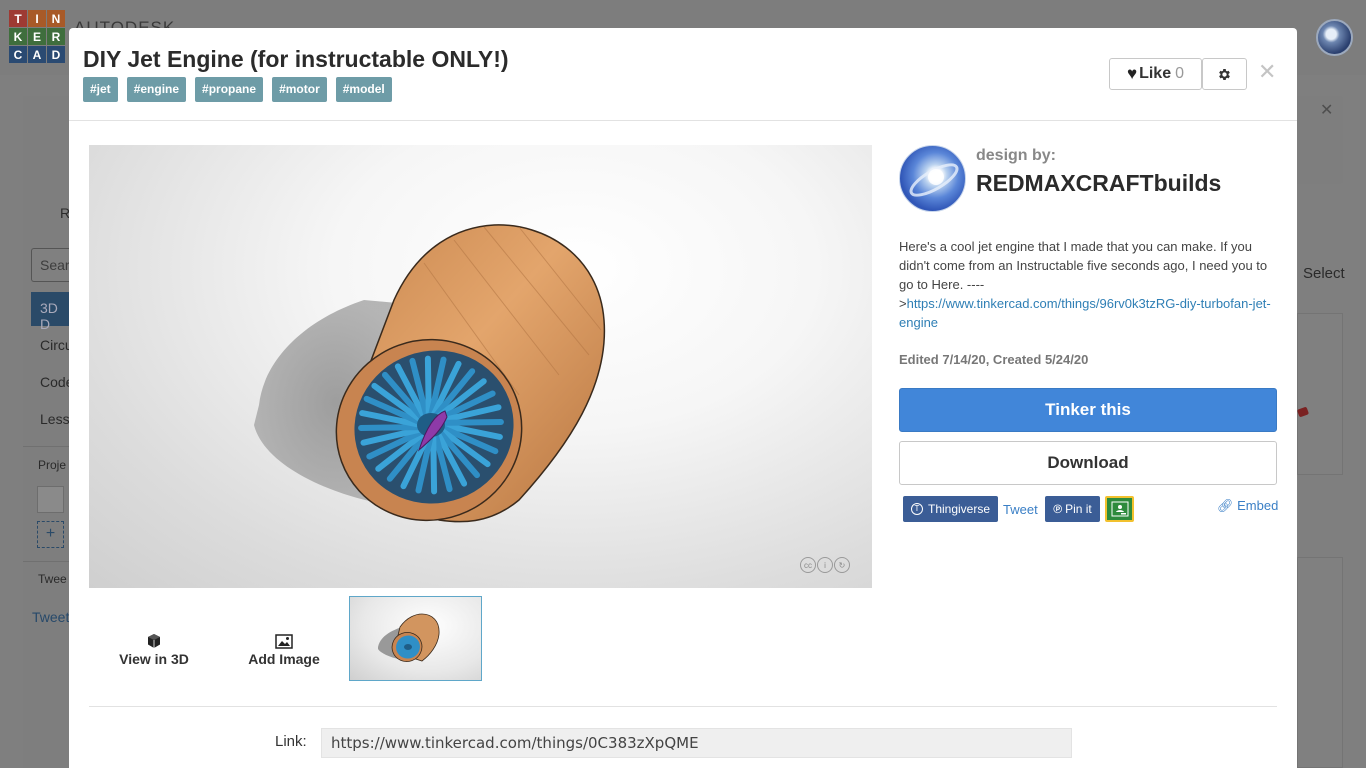 The width and height of the screenshot is (1366, 768). Describe the element at coordinates (1225, 505) in the screenshot. I see `link-icon: 🔗︎` at that location.